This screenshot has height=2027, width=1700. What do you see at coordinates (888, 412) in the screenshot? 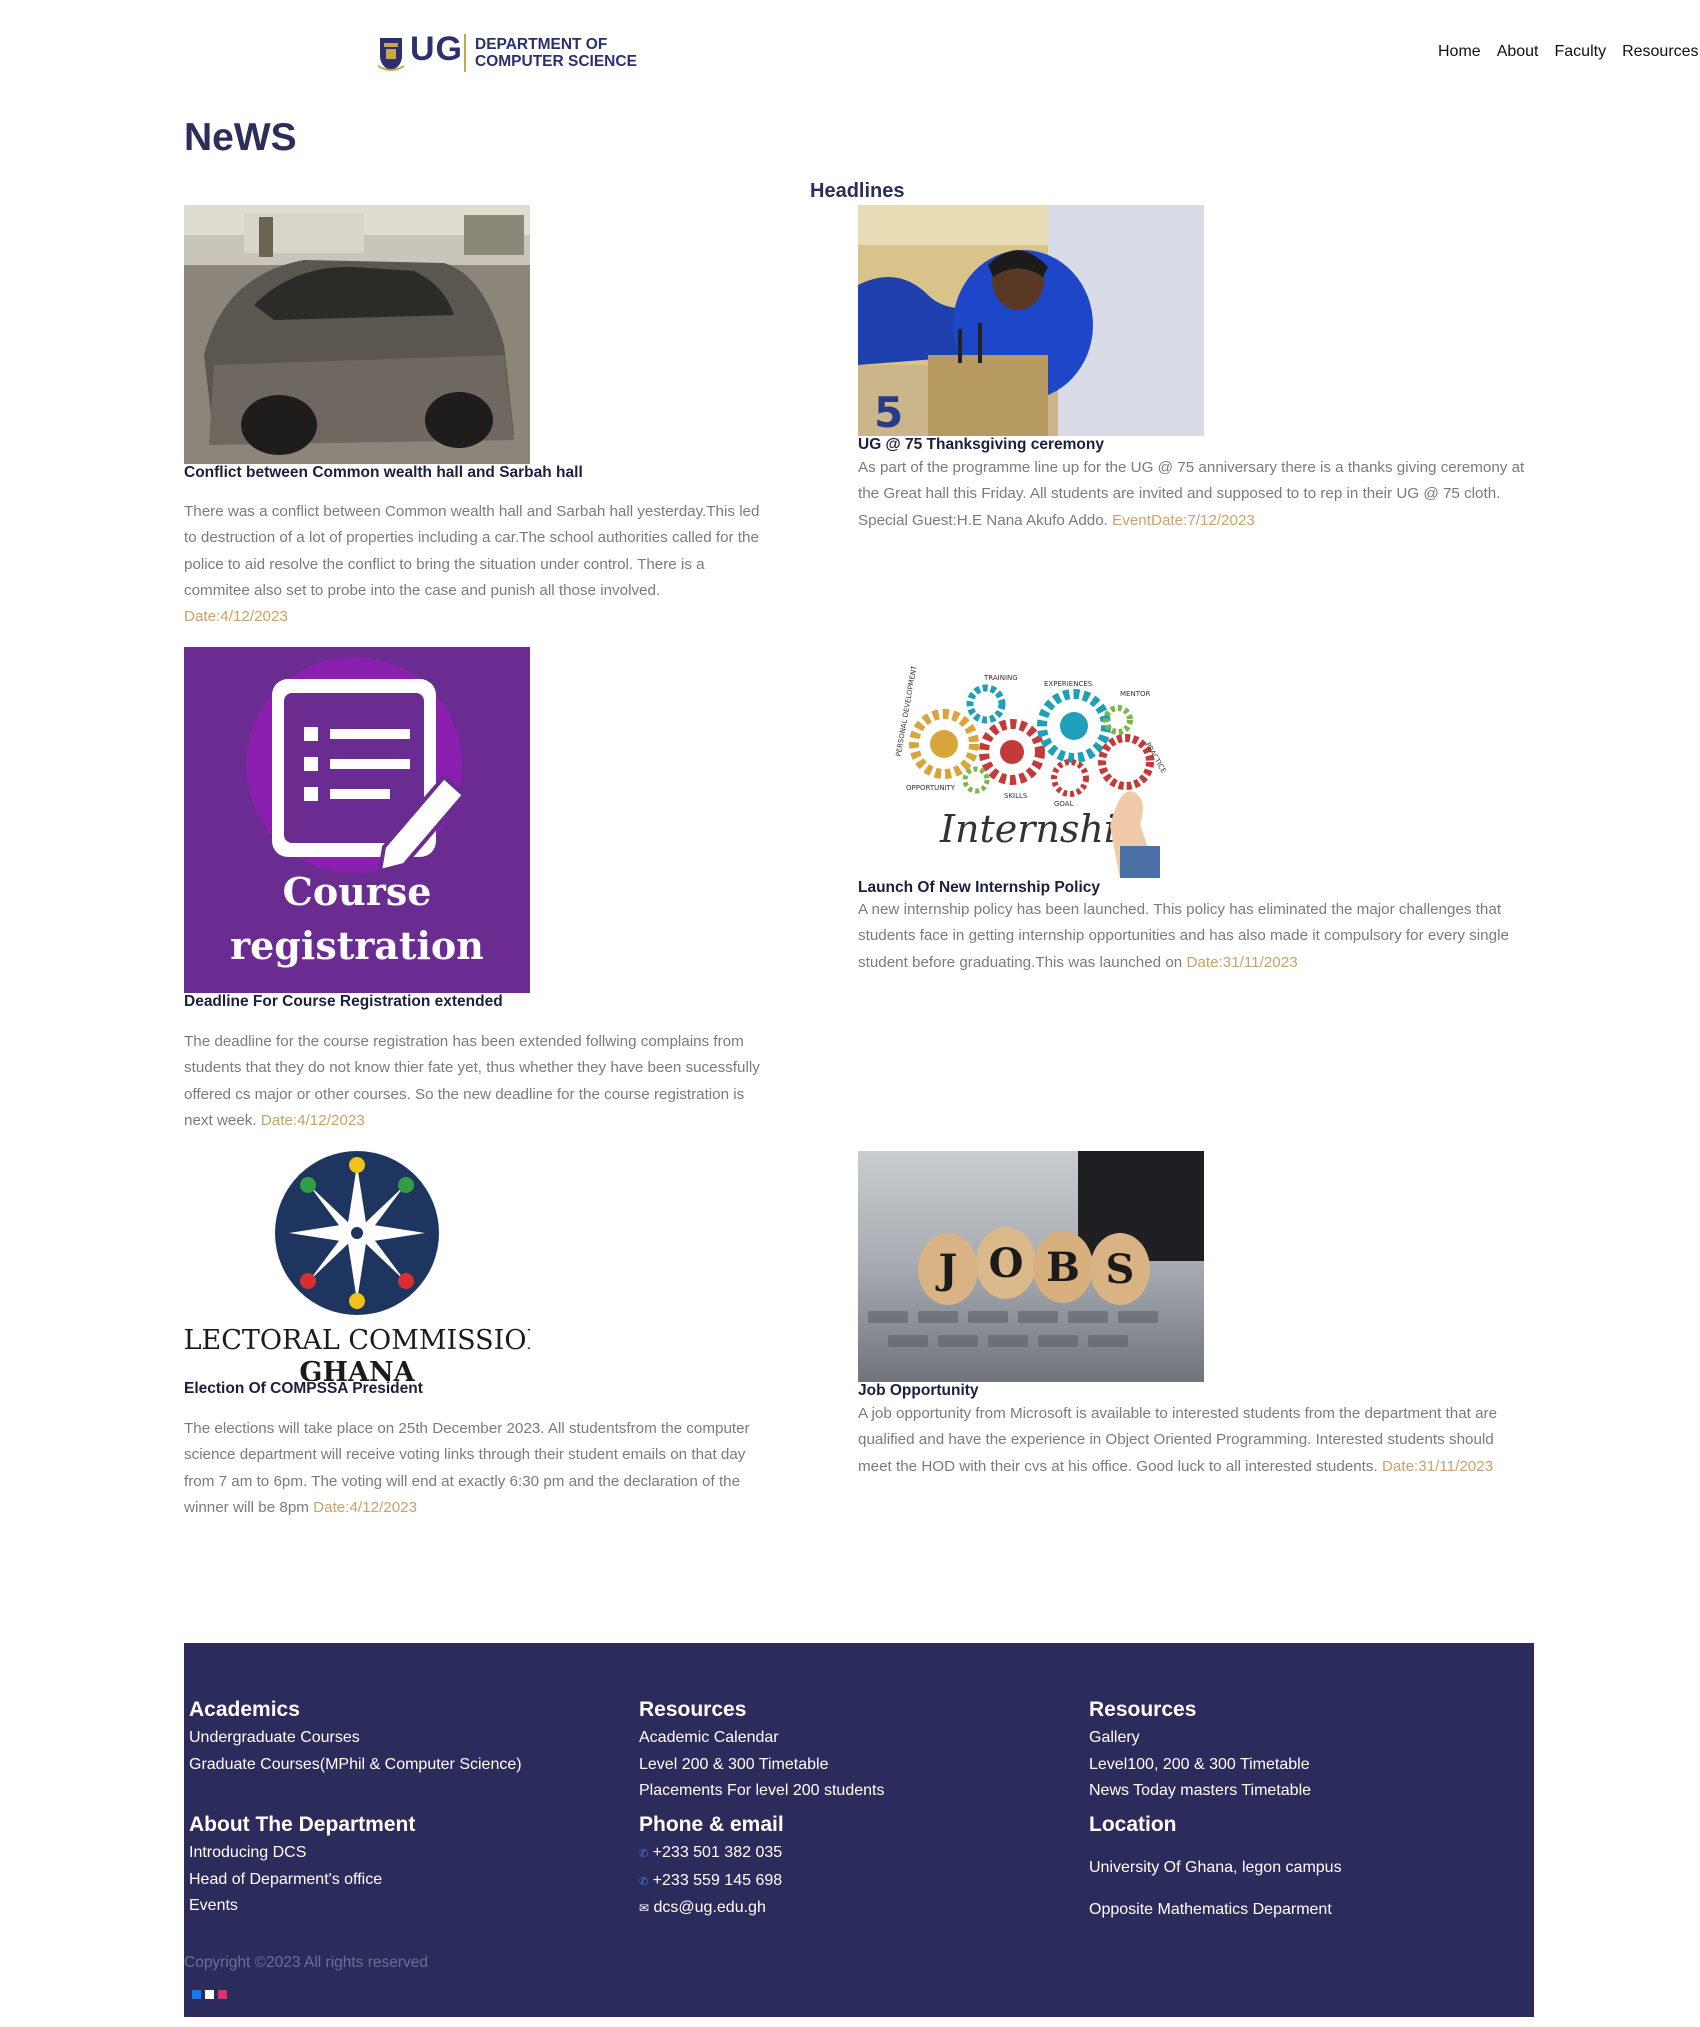
I see `podium-number: 5` at bounding box center [888, 412].